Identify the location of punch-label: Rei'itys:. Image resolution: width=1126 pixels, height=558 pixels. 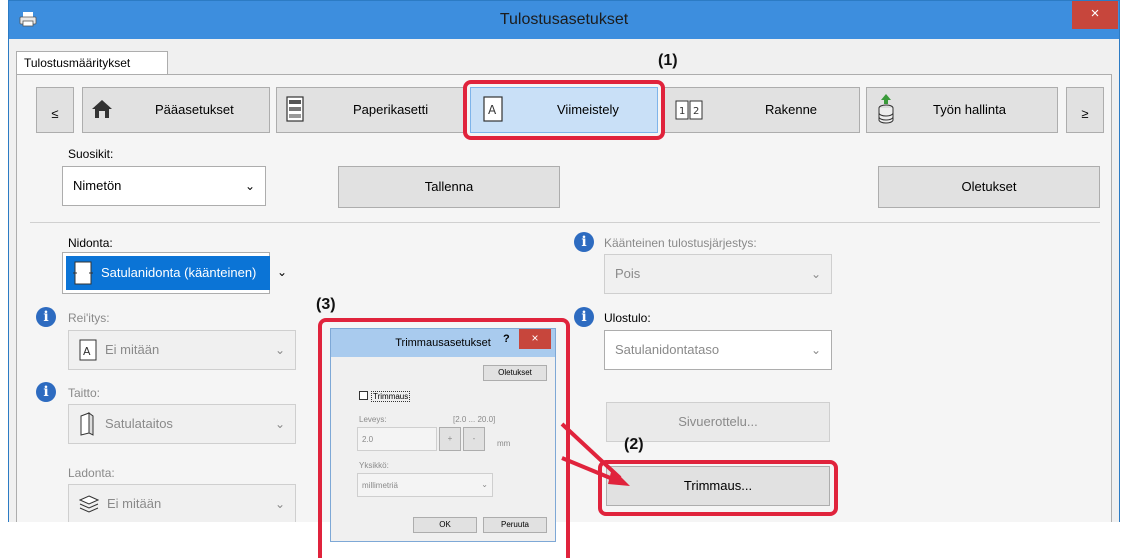
(89, 318).